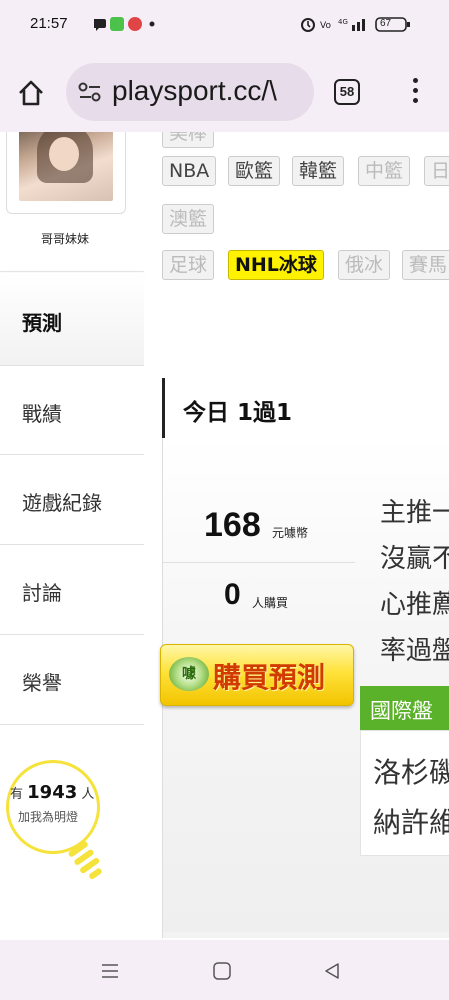 The image size is (449, 1000). Describe the element at coordinates (42, 593) in the screenshot. I see `sidebar-item-label: 討論` at that location.